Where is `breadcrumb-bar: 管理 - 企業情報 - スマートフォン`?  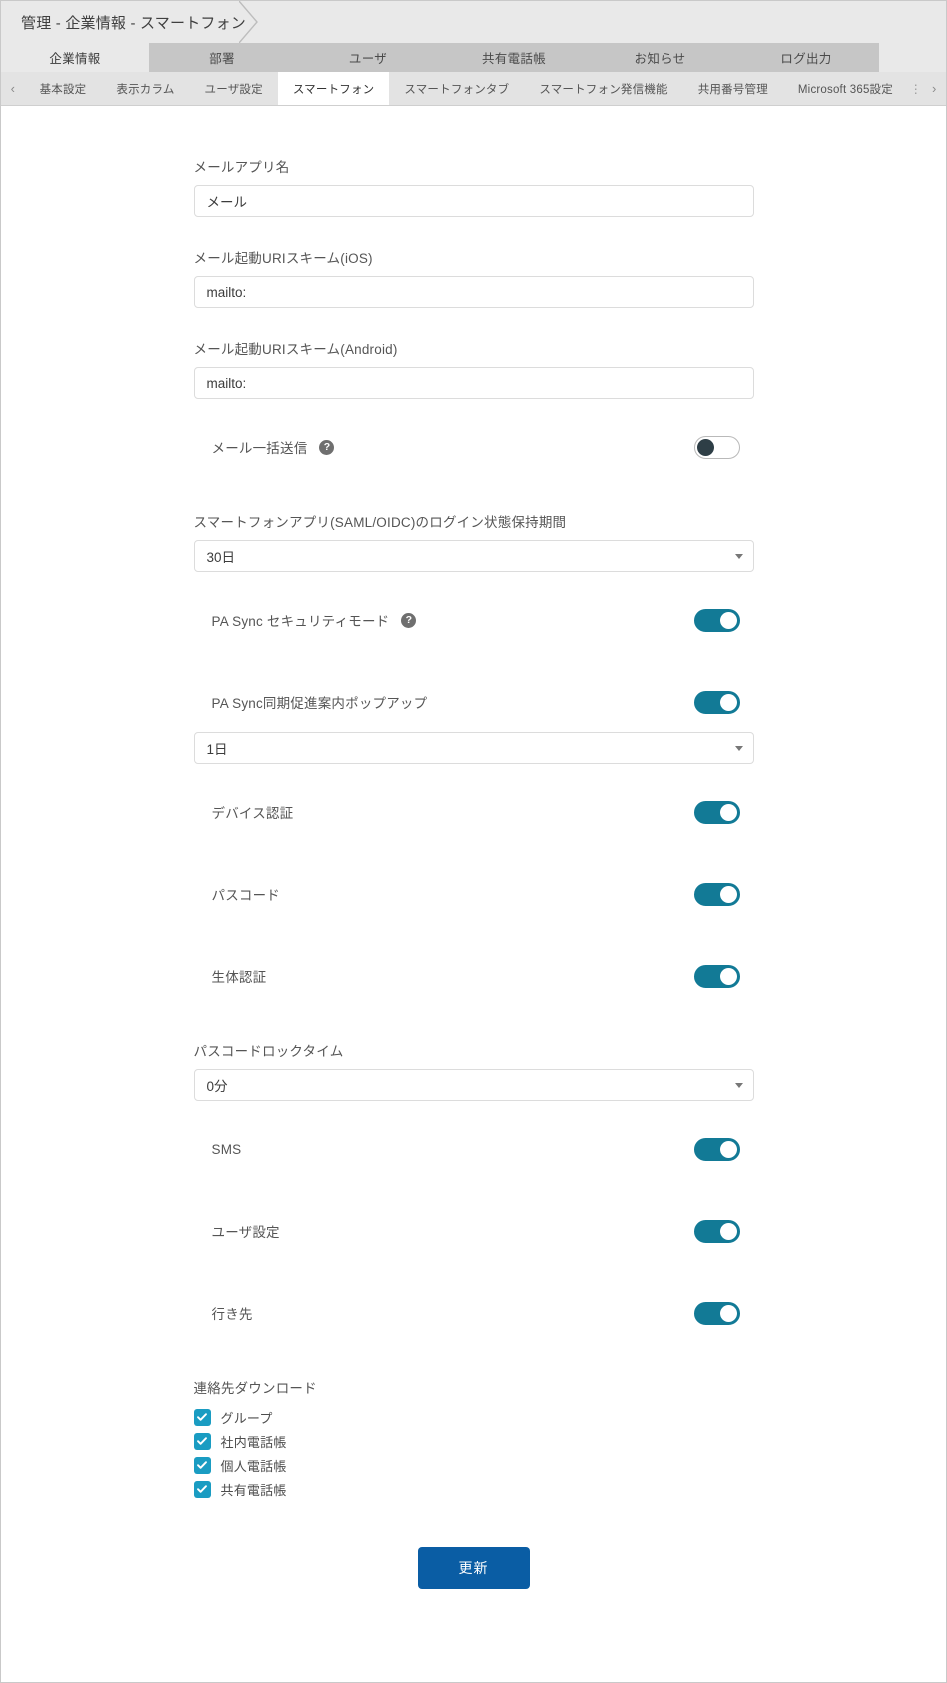
breadcrumb-bar: 管理 - 企業情報 - スマートフォン is located at coordinates (473, 22).